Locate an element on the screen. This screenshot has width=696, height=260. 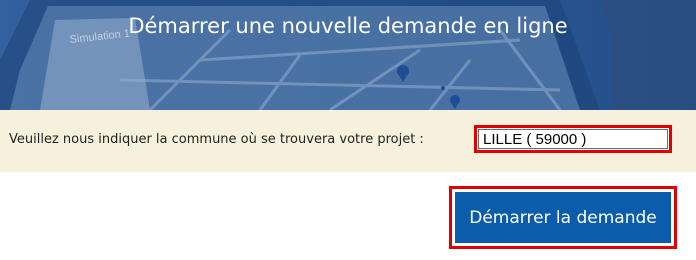
commune-input is located at coordinates (573, 139).